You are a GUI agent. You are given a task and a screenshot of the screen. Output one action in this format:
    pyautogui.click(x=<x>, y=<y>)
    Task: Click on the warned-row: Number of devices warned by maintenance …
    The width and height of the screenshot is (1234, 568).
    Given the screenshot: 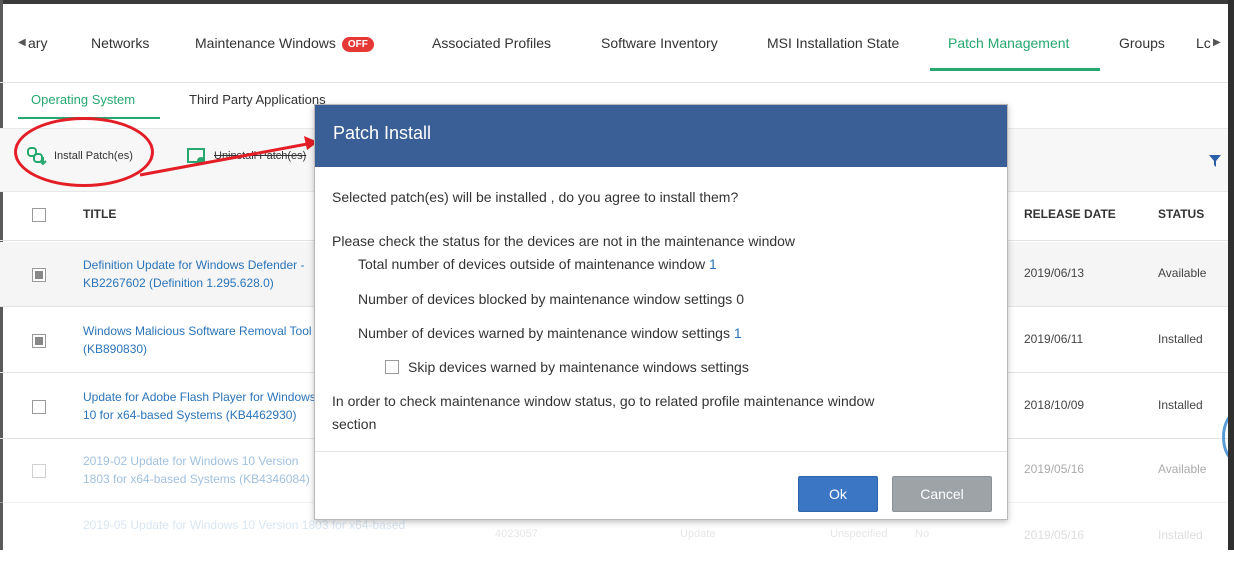 What is the action you would take?
    pyautogui.click(x=550, y=333)
    